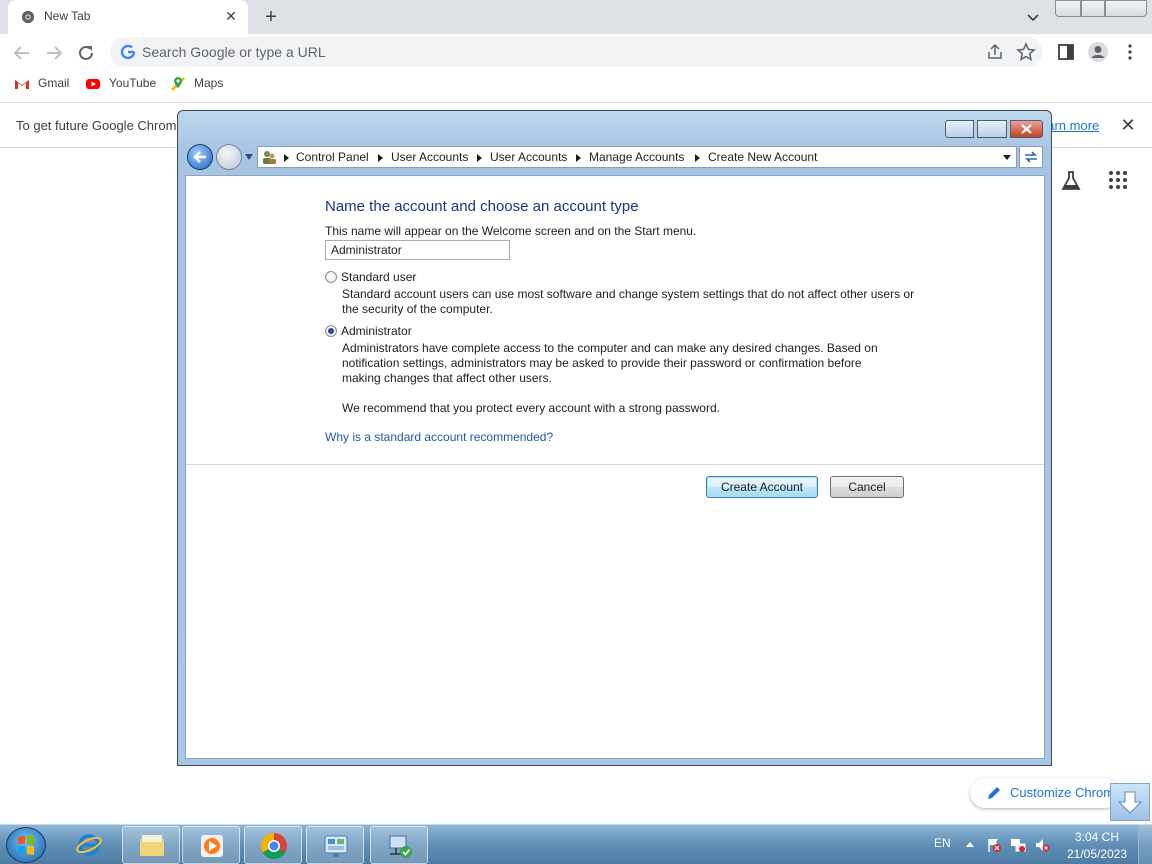 Image resolution: width=1152 pixels, height=864 pixels. I want to click on control-panel-icon, so click(336, 846).